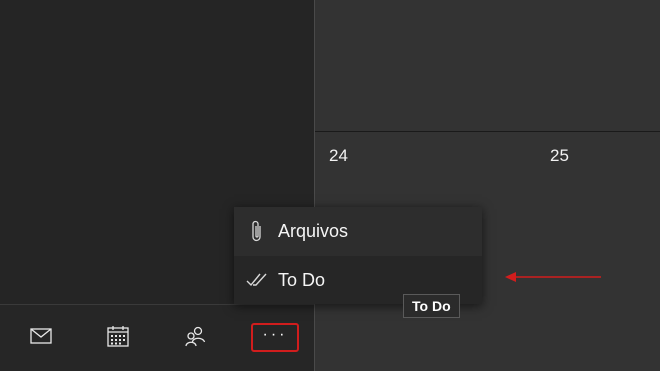 The image size is (660, 371). I want to click on mail-nav-button, so click(41, 336).